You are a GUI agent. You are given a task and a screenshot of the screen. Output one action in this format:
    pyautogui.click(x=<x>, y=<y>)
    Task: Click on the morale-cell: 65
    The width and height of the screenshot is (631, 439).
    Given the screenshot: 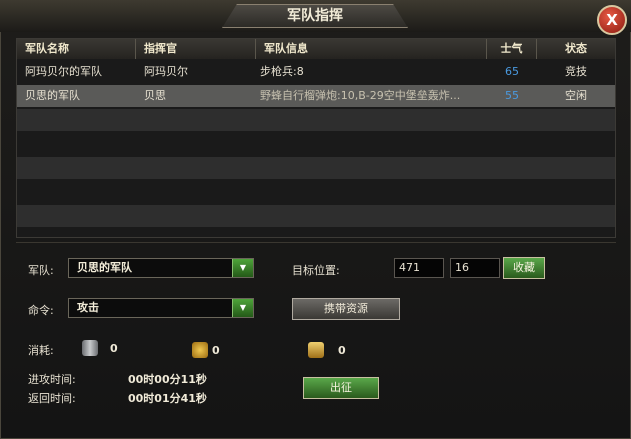 What is the action you would take?
    pyautogui.click(x=512, y=71)
    